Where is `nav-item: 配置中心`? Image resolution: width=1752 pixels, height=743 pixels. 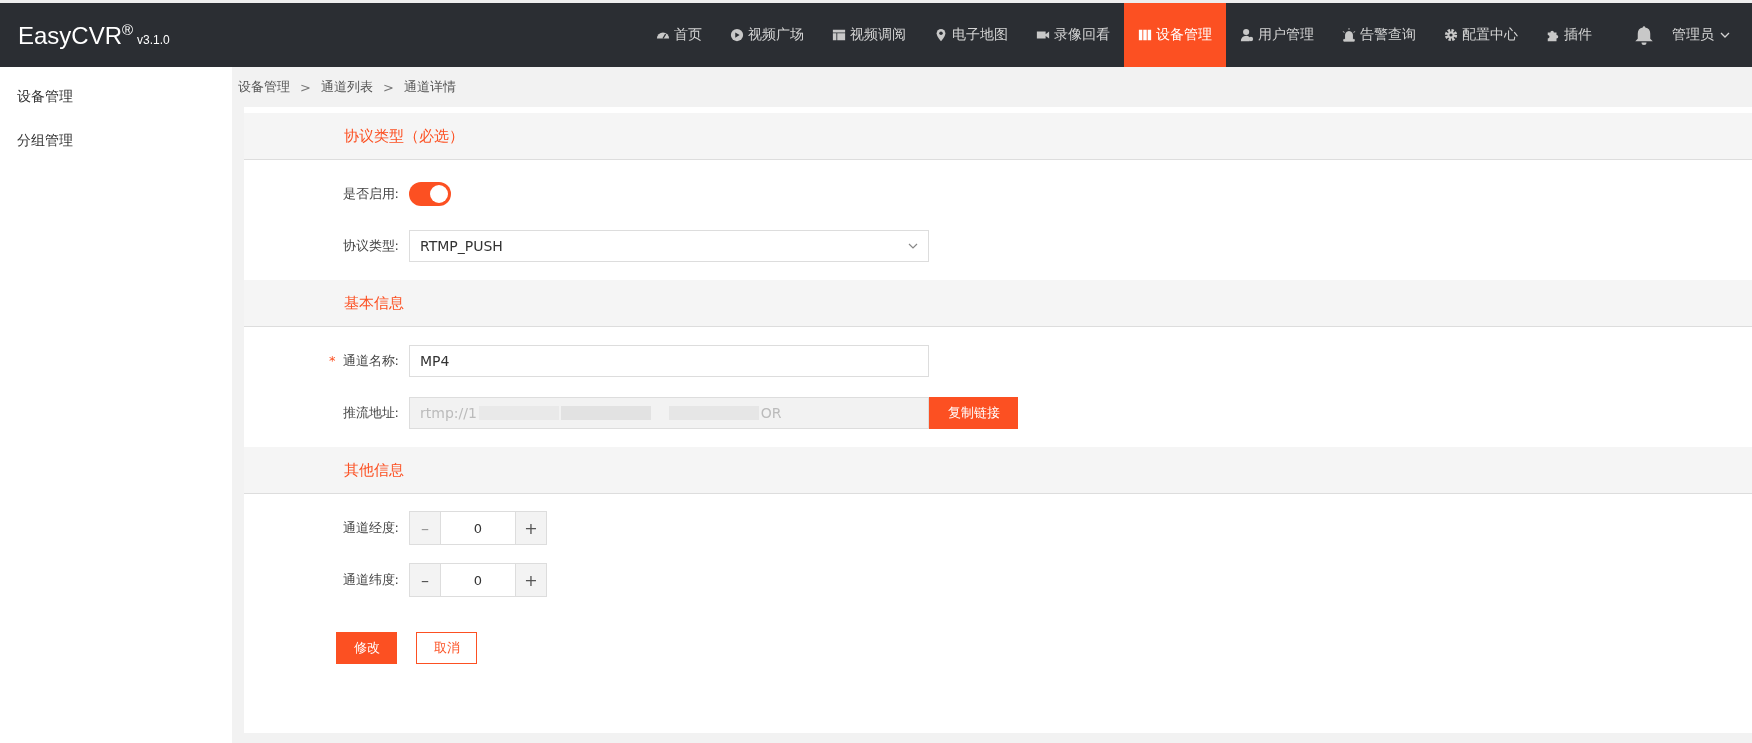
nav-item: 配置中心 is located at coordinates (1481, 35).